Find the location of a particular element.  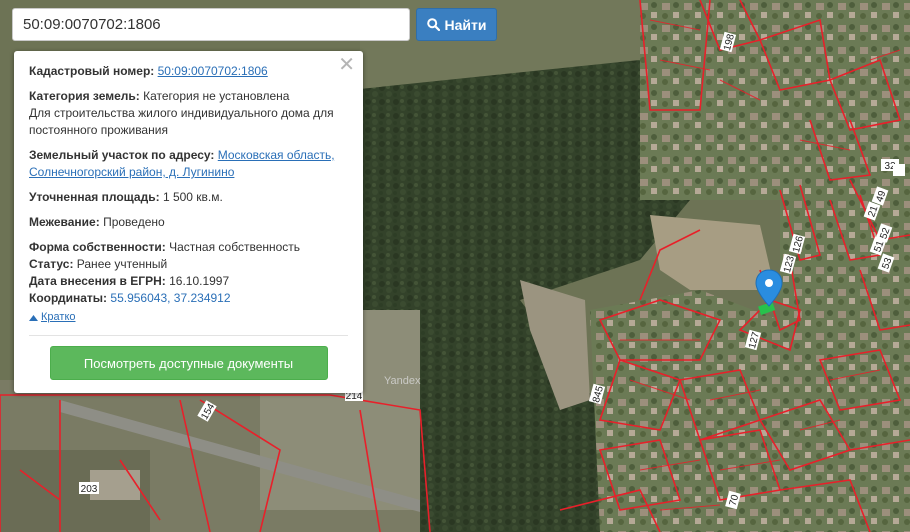

survey-label: Межевание: is located at coordinates (64, 222).